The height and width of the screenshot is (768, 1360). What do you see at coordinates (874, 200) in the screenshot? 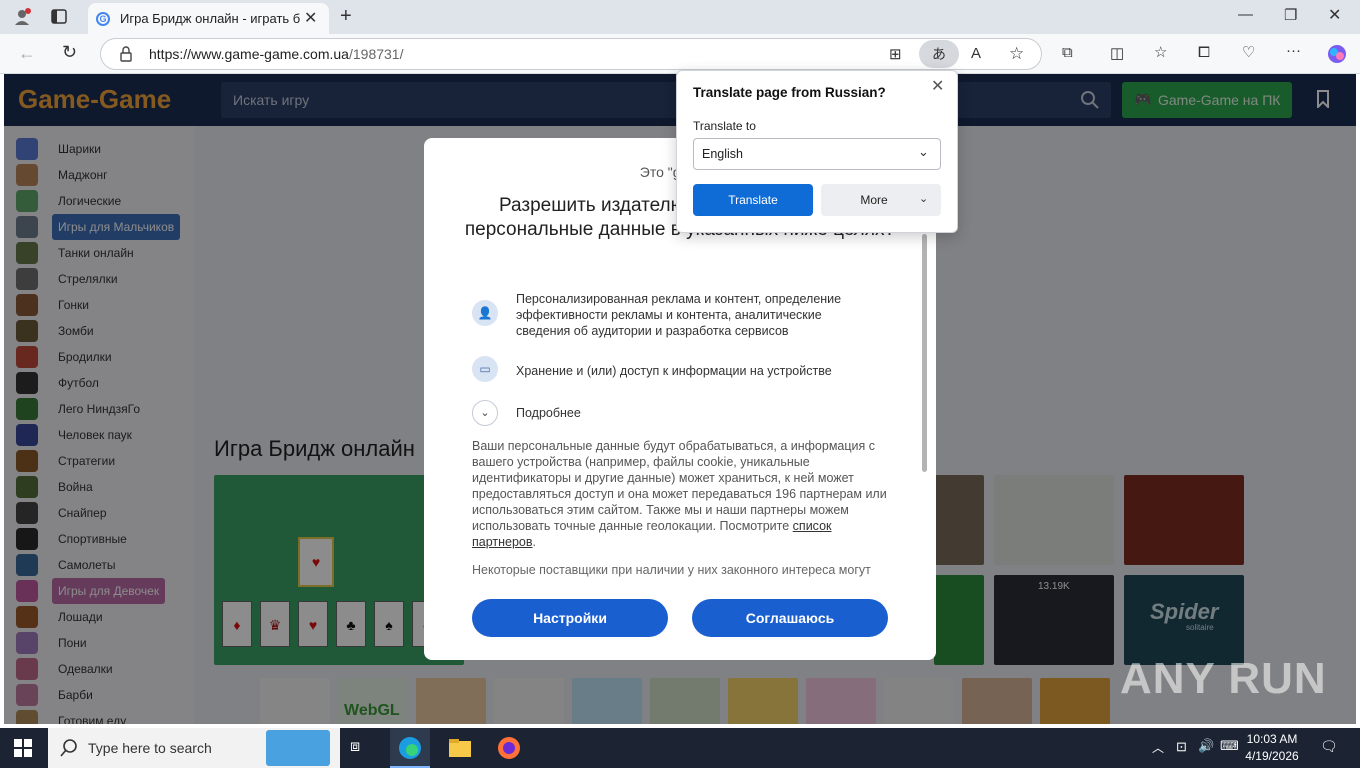
I see `more-label: More` at bounding box center [874, 200].